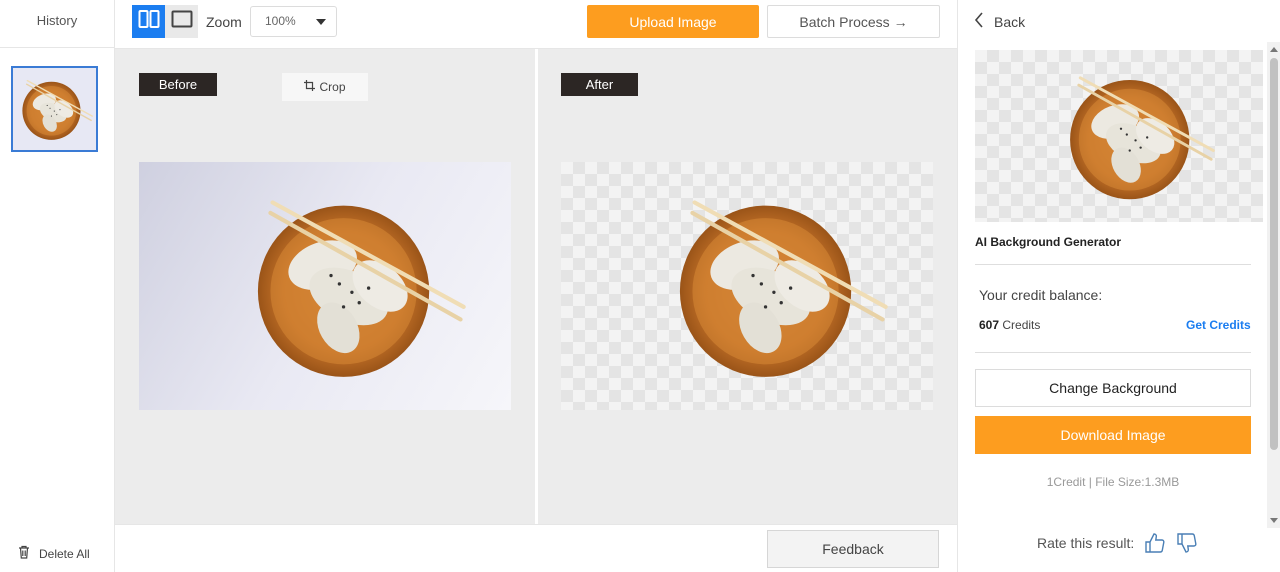  I want to click on credit-count: 607 Credits, so click(1009, 325).